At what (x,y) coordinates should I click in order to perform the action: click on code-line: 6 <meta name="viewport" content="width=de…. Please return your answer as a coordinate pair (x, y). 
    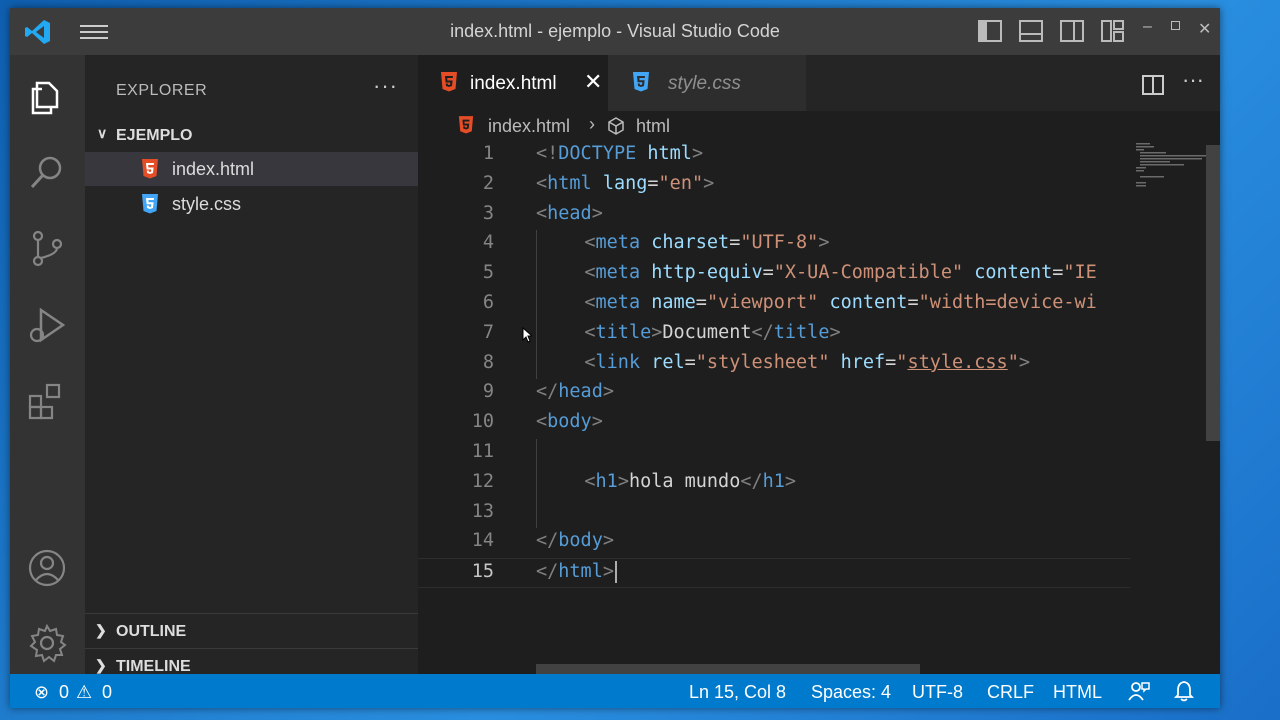
    Looking at the image, I should click on (774, 305).